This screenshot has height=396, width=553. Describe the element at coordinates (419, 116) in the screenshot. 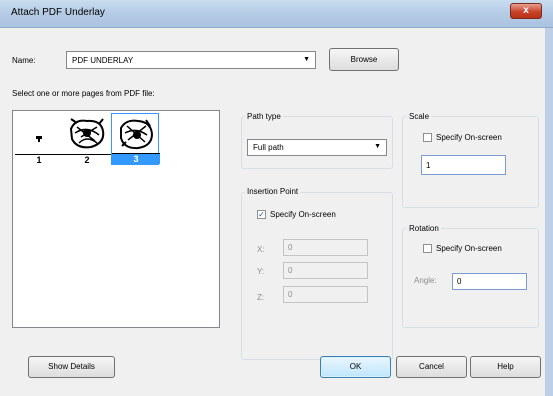

I see `scale-title: Scale` at that location.